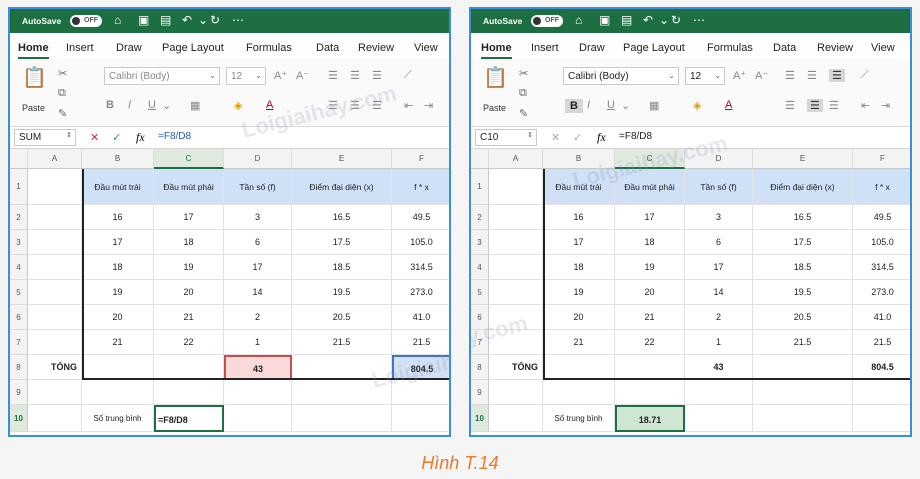 Image resolution: width=920 pixels, height=479 pixels. What do you see at coordinates (803, 317) in the screenshot?
I see `data-cell: 20.5` at bounding box center [803, 317].